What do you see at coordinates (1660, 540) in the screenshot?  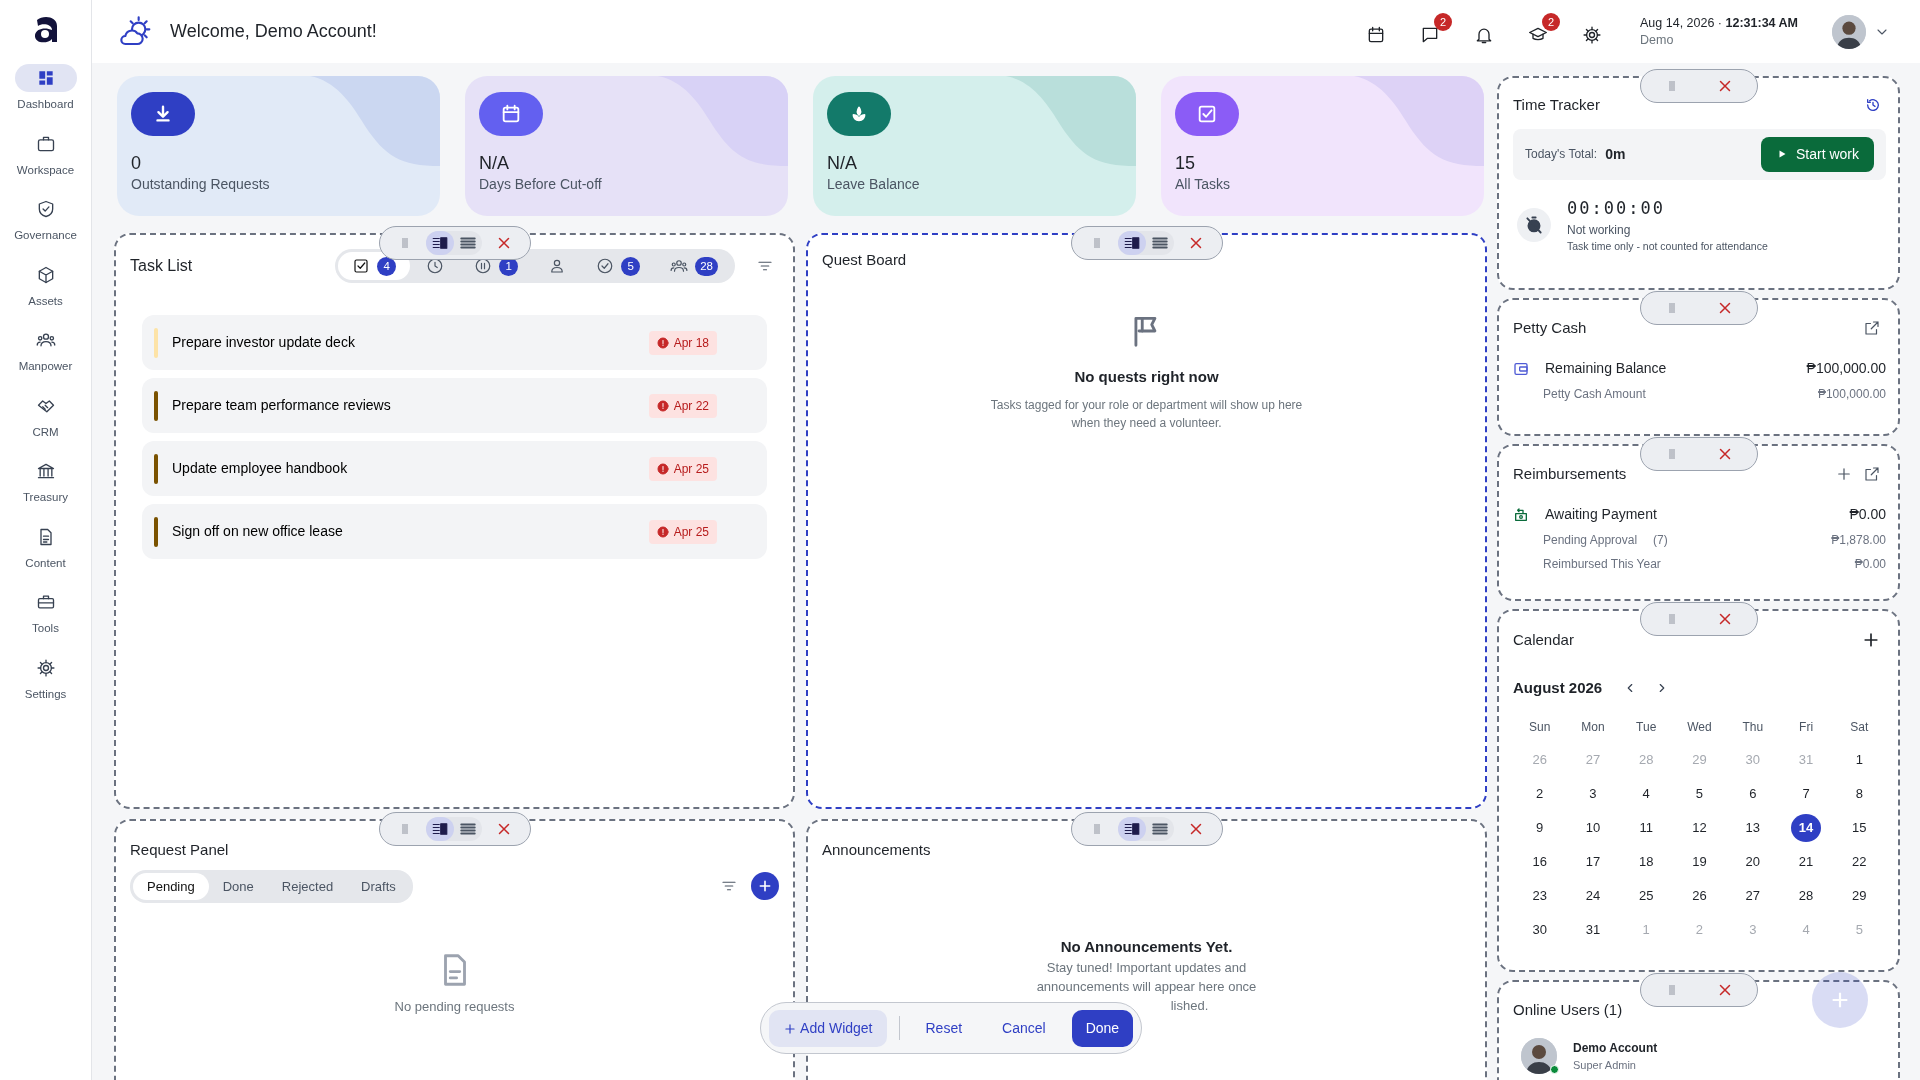 I see `count-label: (7)` at bounding box center [1660, 540].